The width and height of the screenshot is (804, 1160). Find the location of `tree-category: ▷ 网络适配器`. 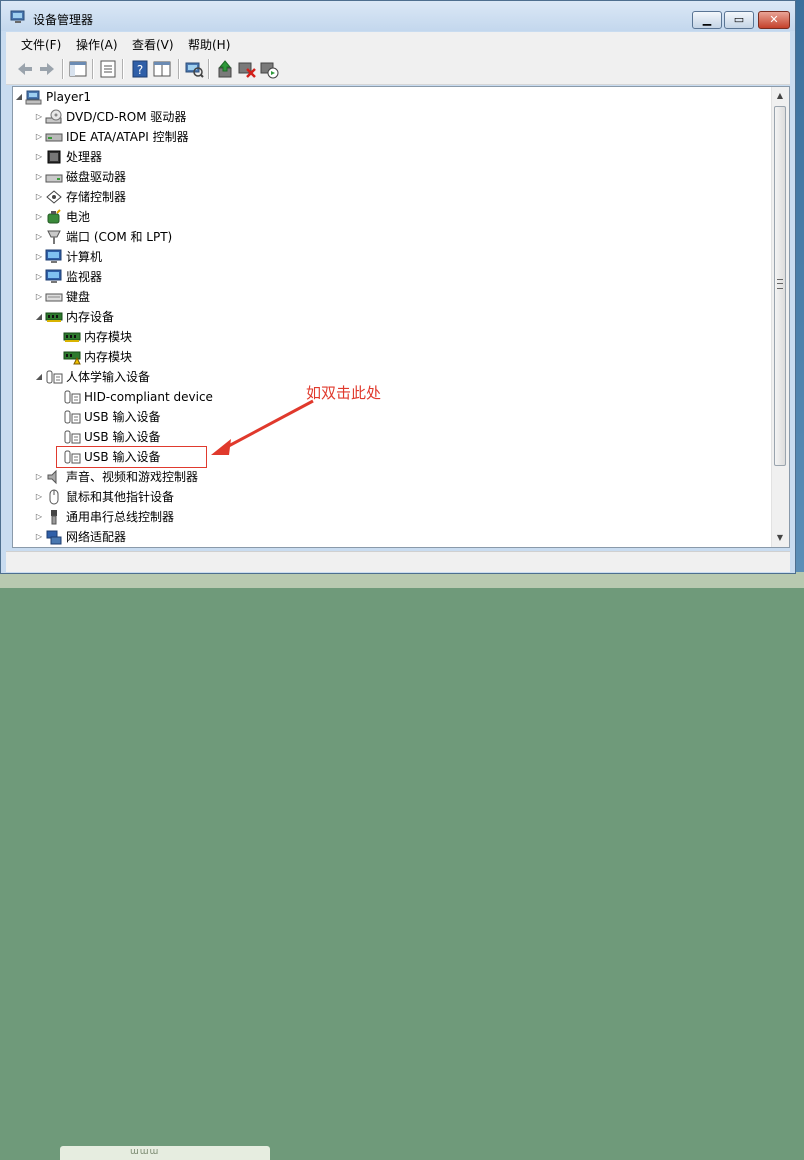

tree-category: ▷ 网络适配器 is located at coordinates (383, 537).